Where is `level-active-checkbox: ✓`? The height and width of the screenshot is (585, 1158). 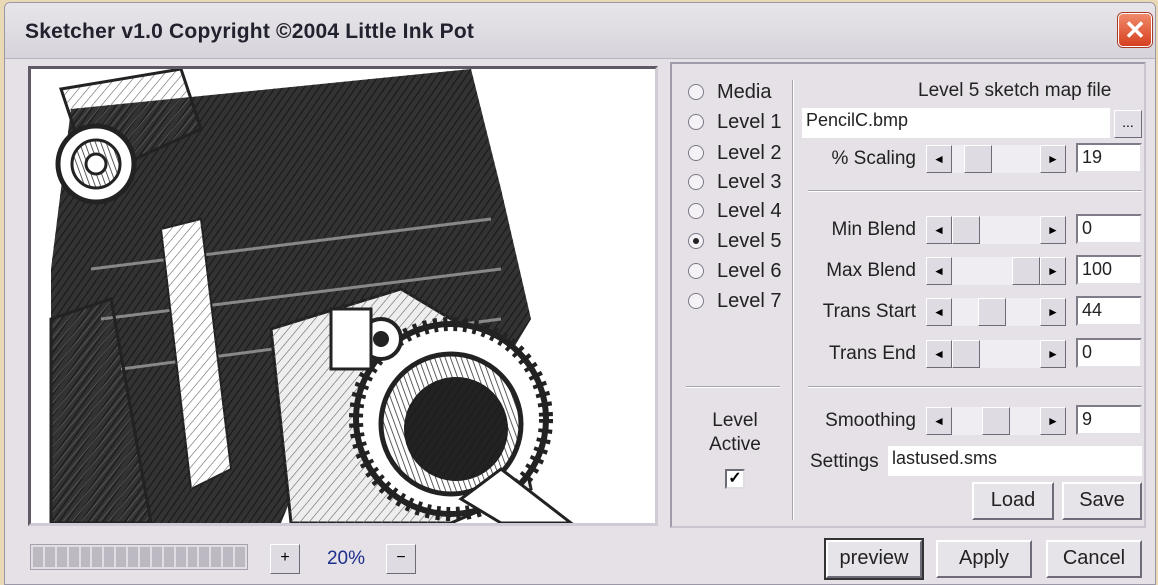 level-active-checkbox: ✓ is located at coordinates (735, 479).